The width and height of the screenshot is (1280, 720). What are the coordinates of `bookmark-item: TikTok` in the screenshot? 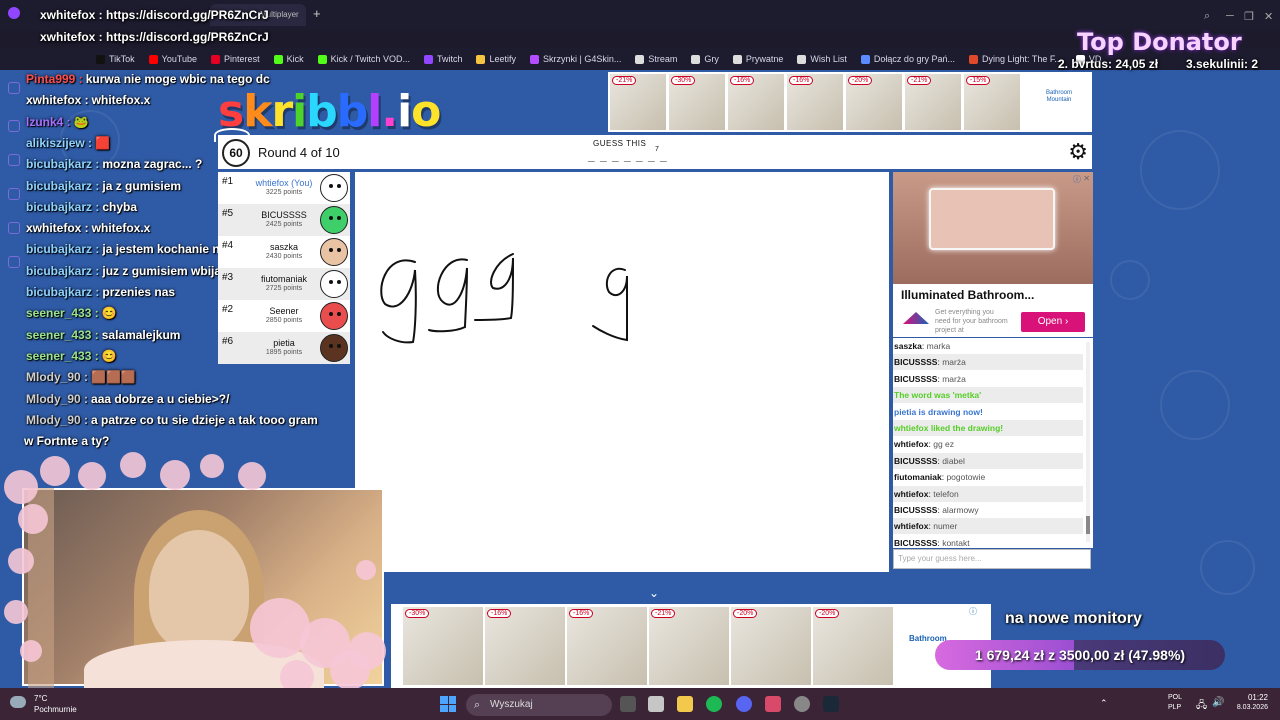 It's located at (115, 59).